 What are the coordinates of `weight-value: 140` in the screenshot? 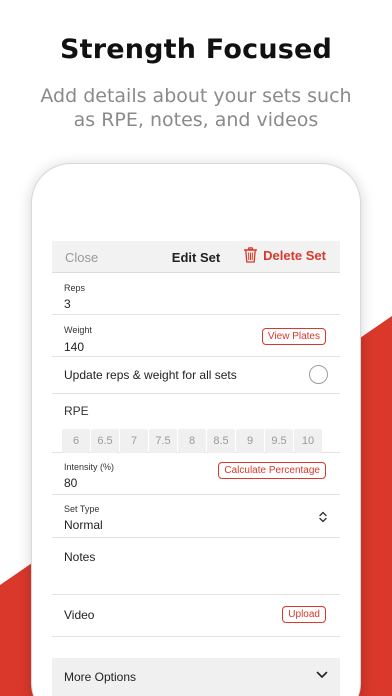 It's located at (74, 347).